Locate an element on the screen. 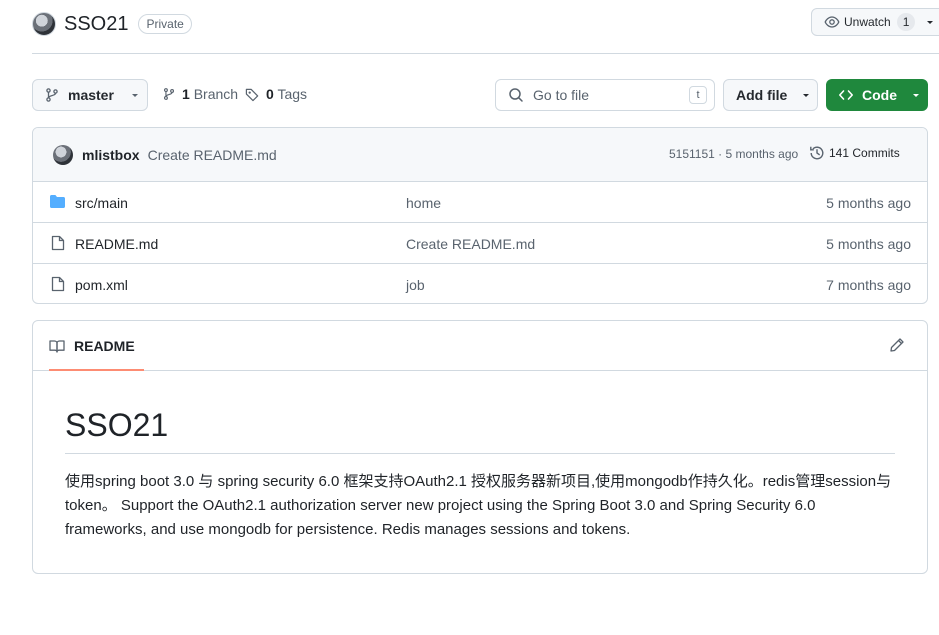 The height and width of the screenshot is (635, 939). history-icon is located at coordinates (817, 153).